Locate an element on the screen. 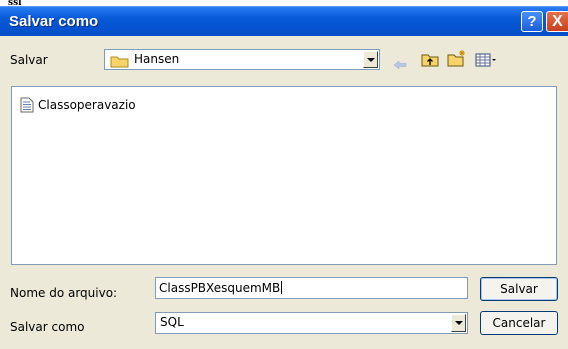  folder-icon is located at coordinates (120, 62).